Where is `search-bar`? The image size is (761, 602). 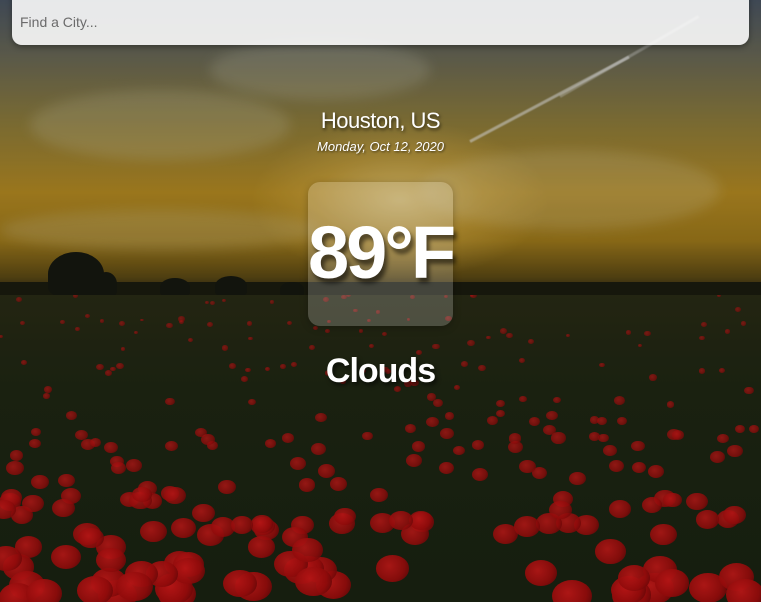 search-bar is located at coordinates (380, 22).